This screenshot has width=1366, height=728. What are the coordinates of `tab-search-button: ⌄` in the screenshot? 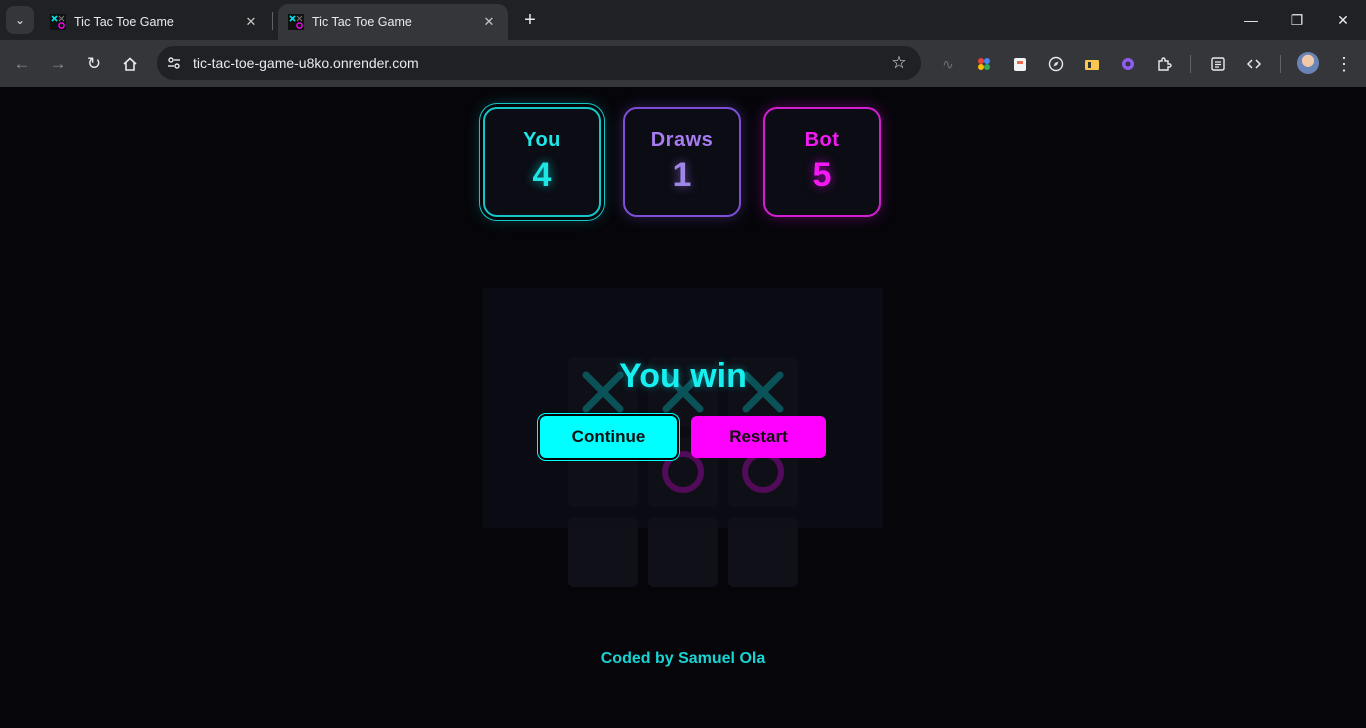 It's located at (20, 20).